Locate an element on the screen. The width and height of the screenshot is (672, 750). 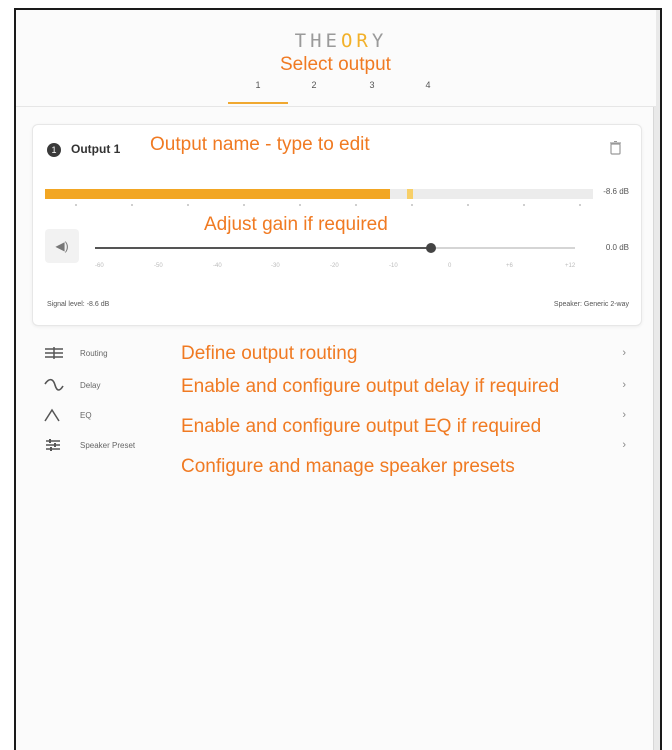
gain-tick-label: -30 is located at coordinates (275, 266).